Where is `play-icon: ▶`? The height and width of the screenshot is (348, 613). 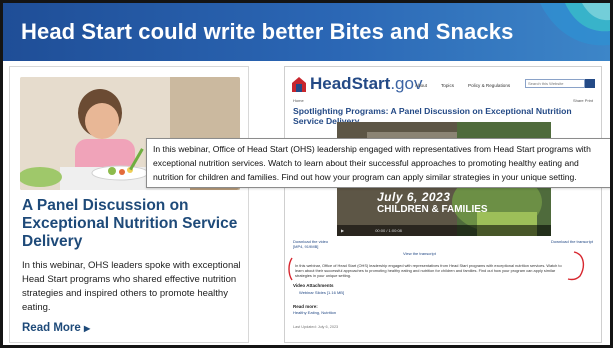
play-icon: ▶ is located at coordinates (342, 230).